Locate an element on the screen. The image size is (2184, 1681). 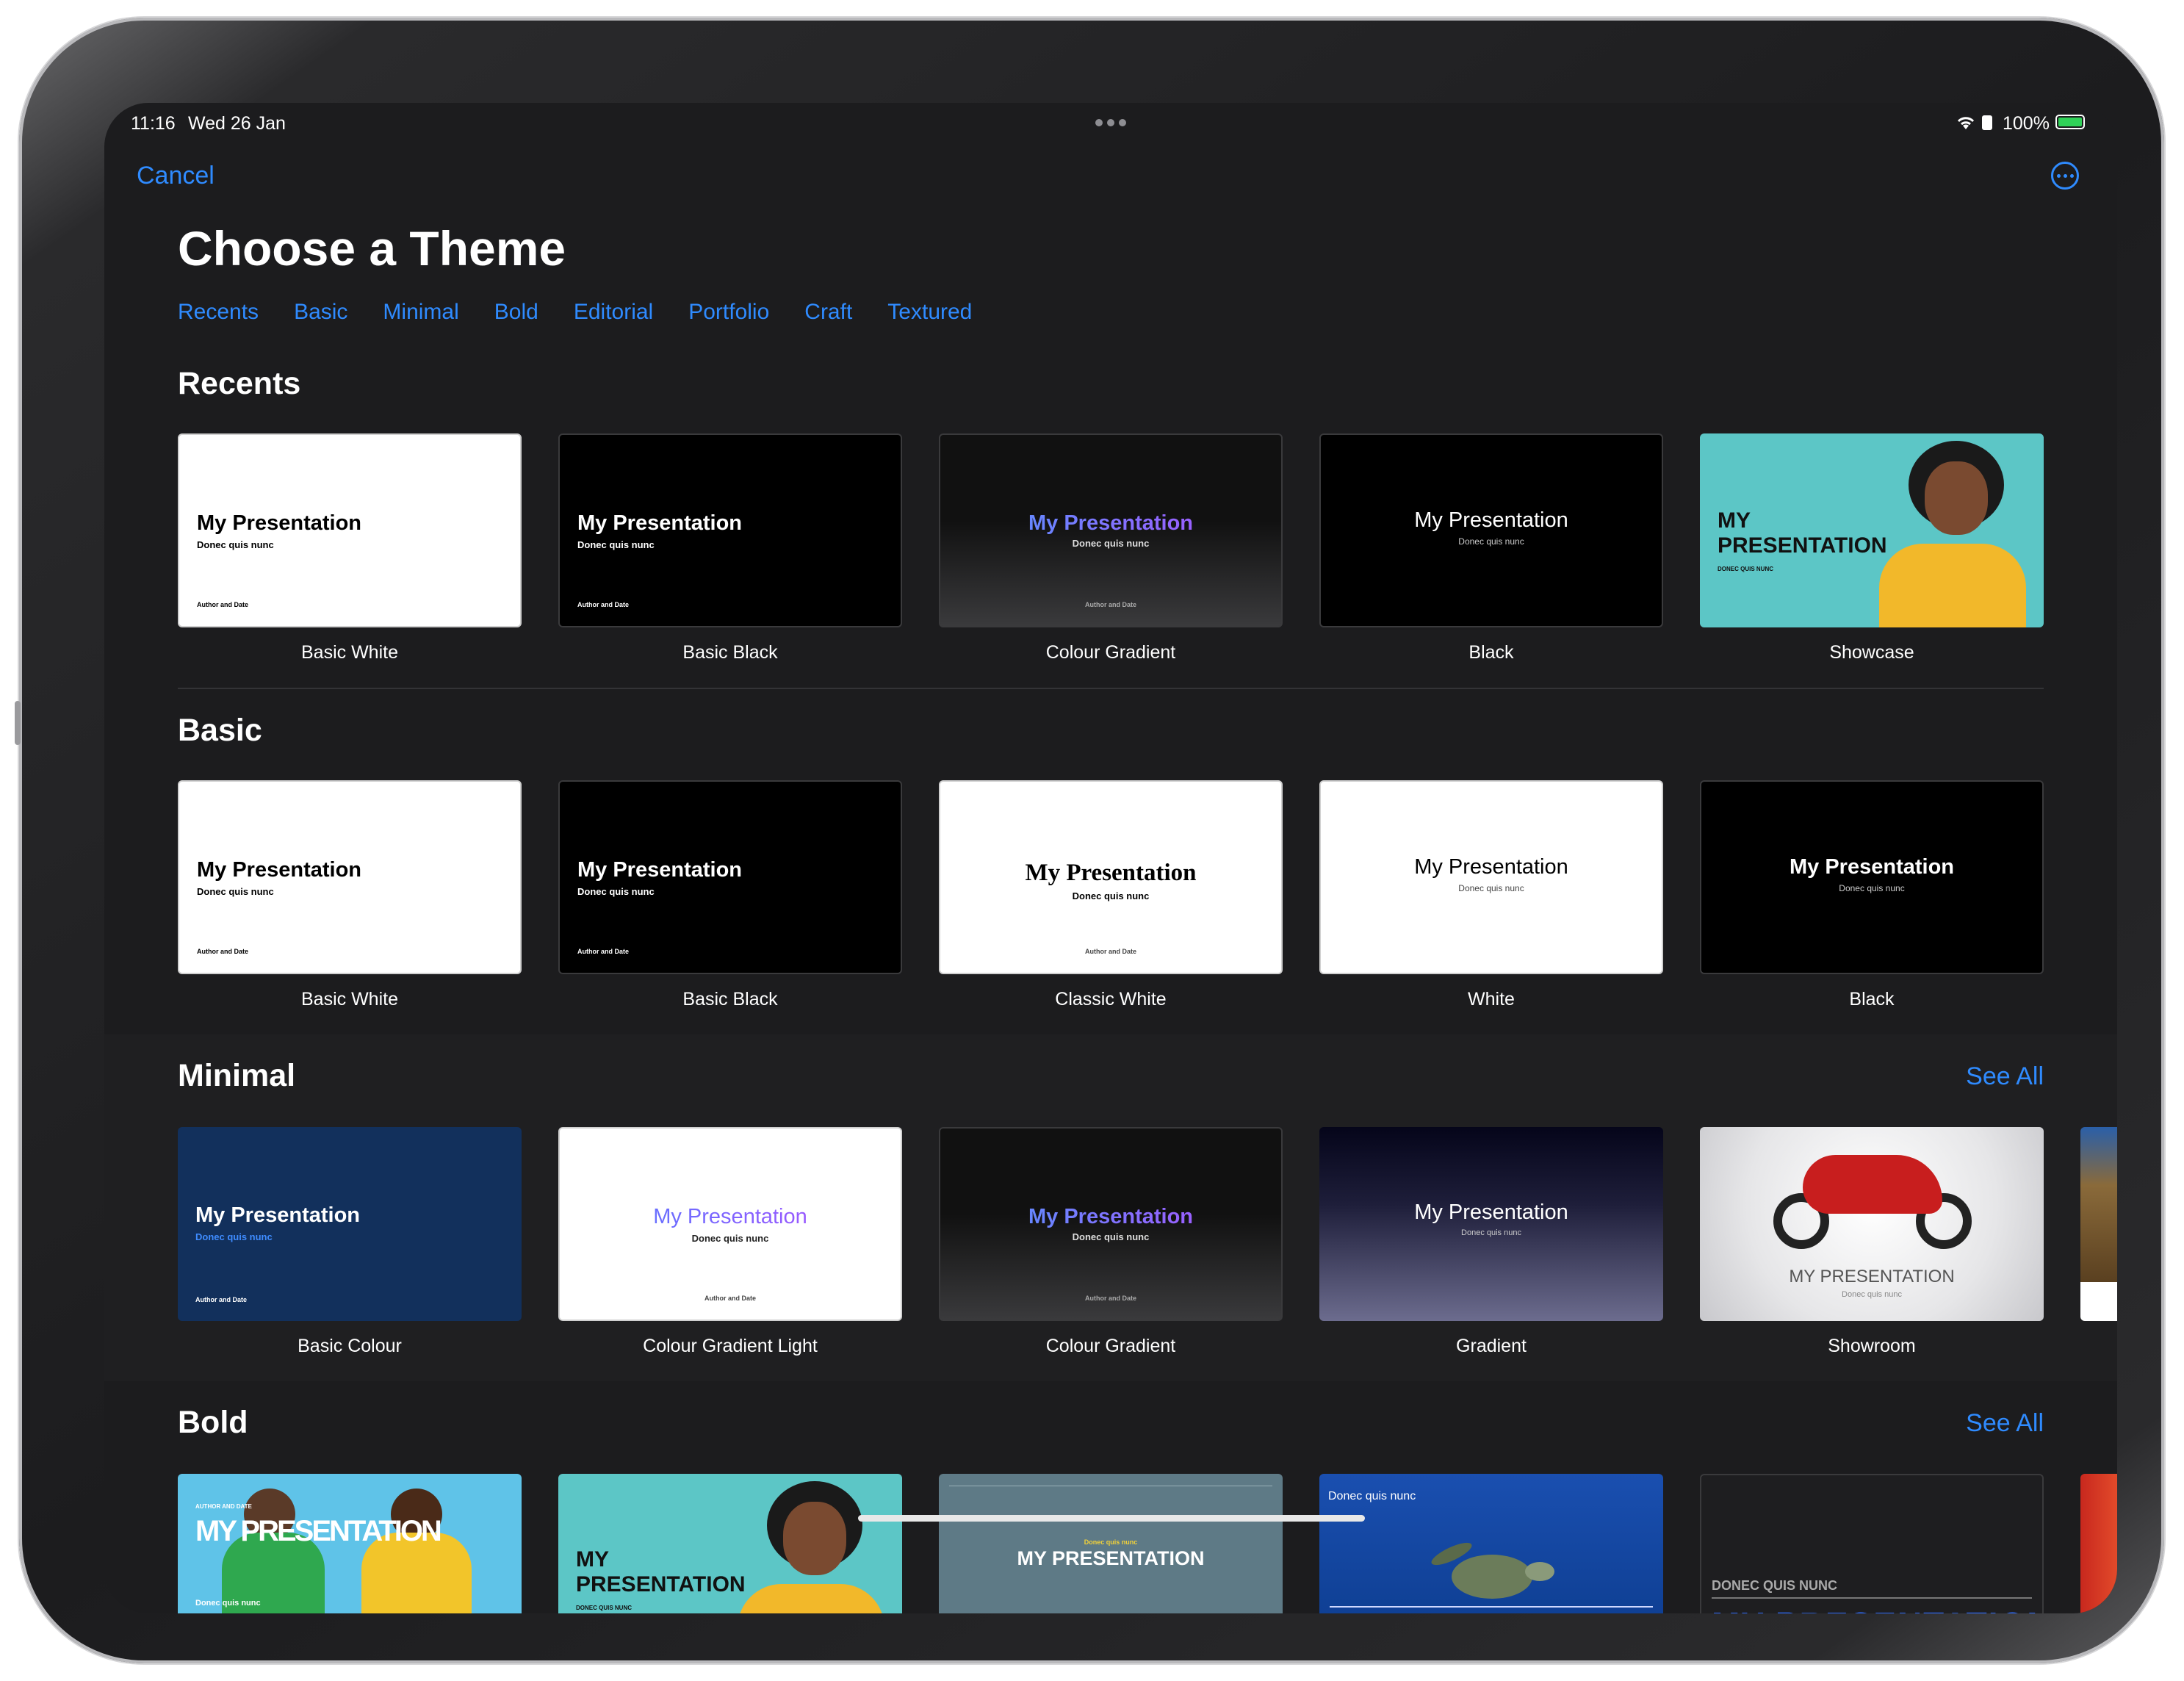
theme-name: Colour Gradient is located at coordinates (1110, 1346).